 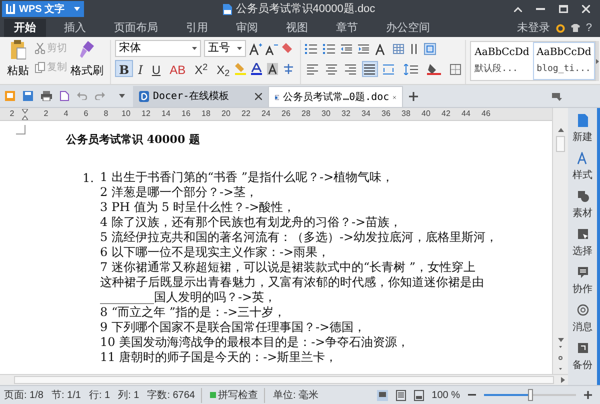 I want to click on web-view-icon, so click(x=419, y=395).